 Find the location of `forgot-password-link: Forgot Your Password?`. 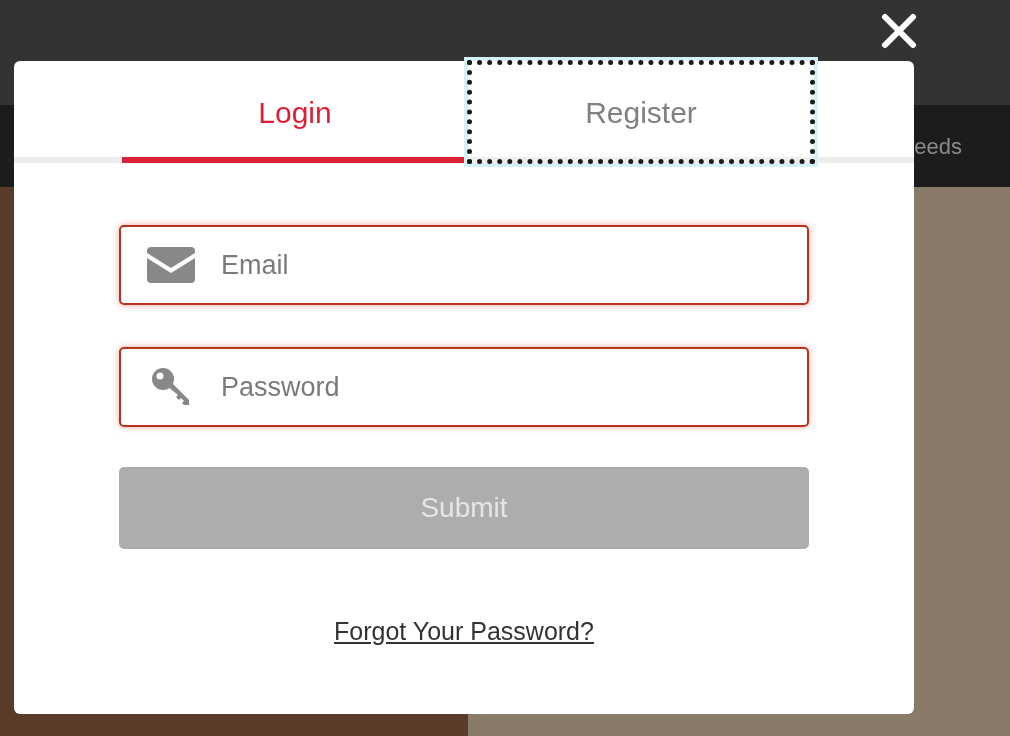

forgot-password-link: Forgot Your Password? is located at coordinates (464, 632).